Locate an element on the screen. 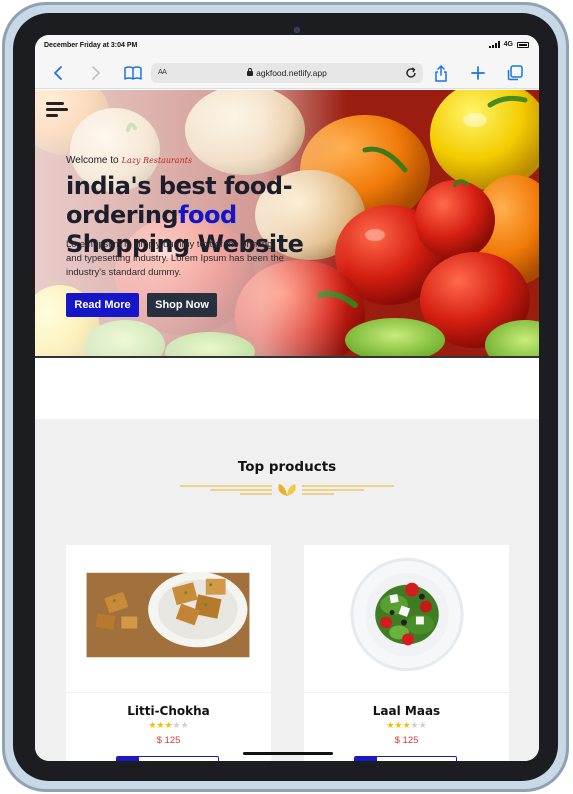 The width and height of the screenshot is (573, 794). tabs-icon is located at coordinates (515, 73).